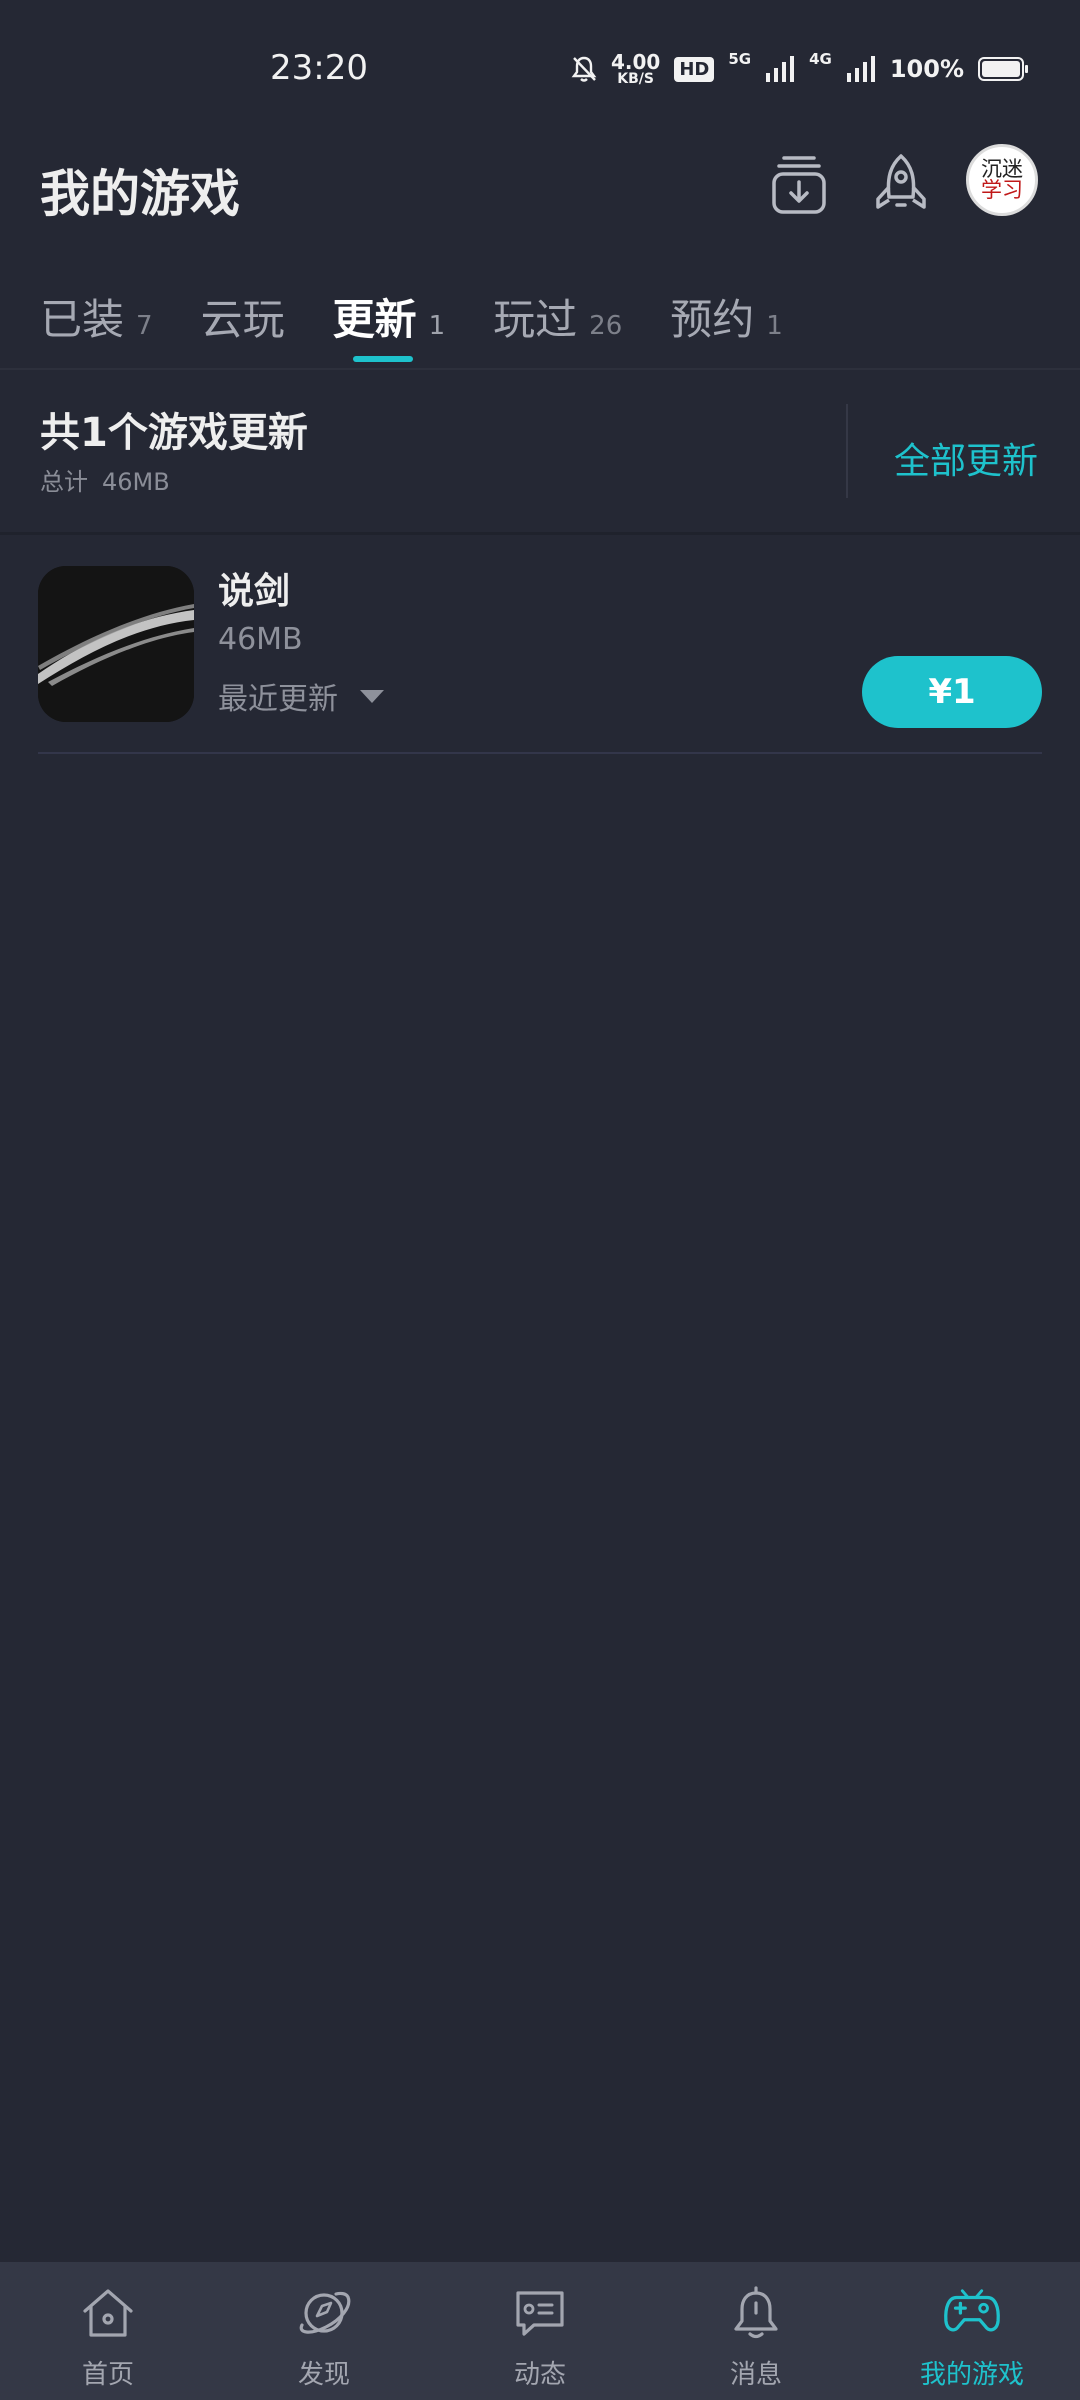 This screenshot has width=1080, height=2400. What do you see at coordinates (926, 69) in the screenshot?
I see `battery-percent: 100%` at bounding box center [926, 69].